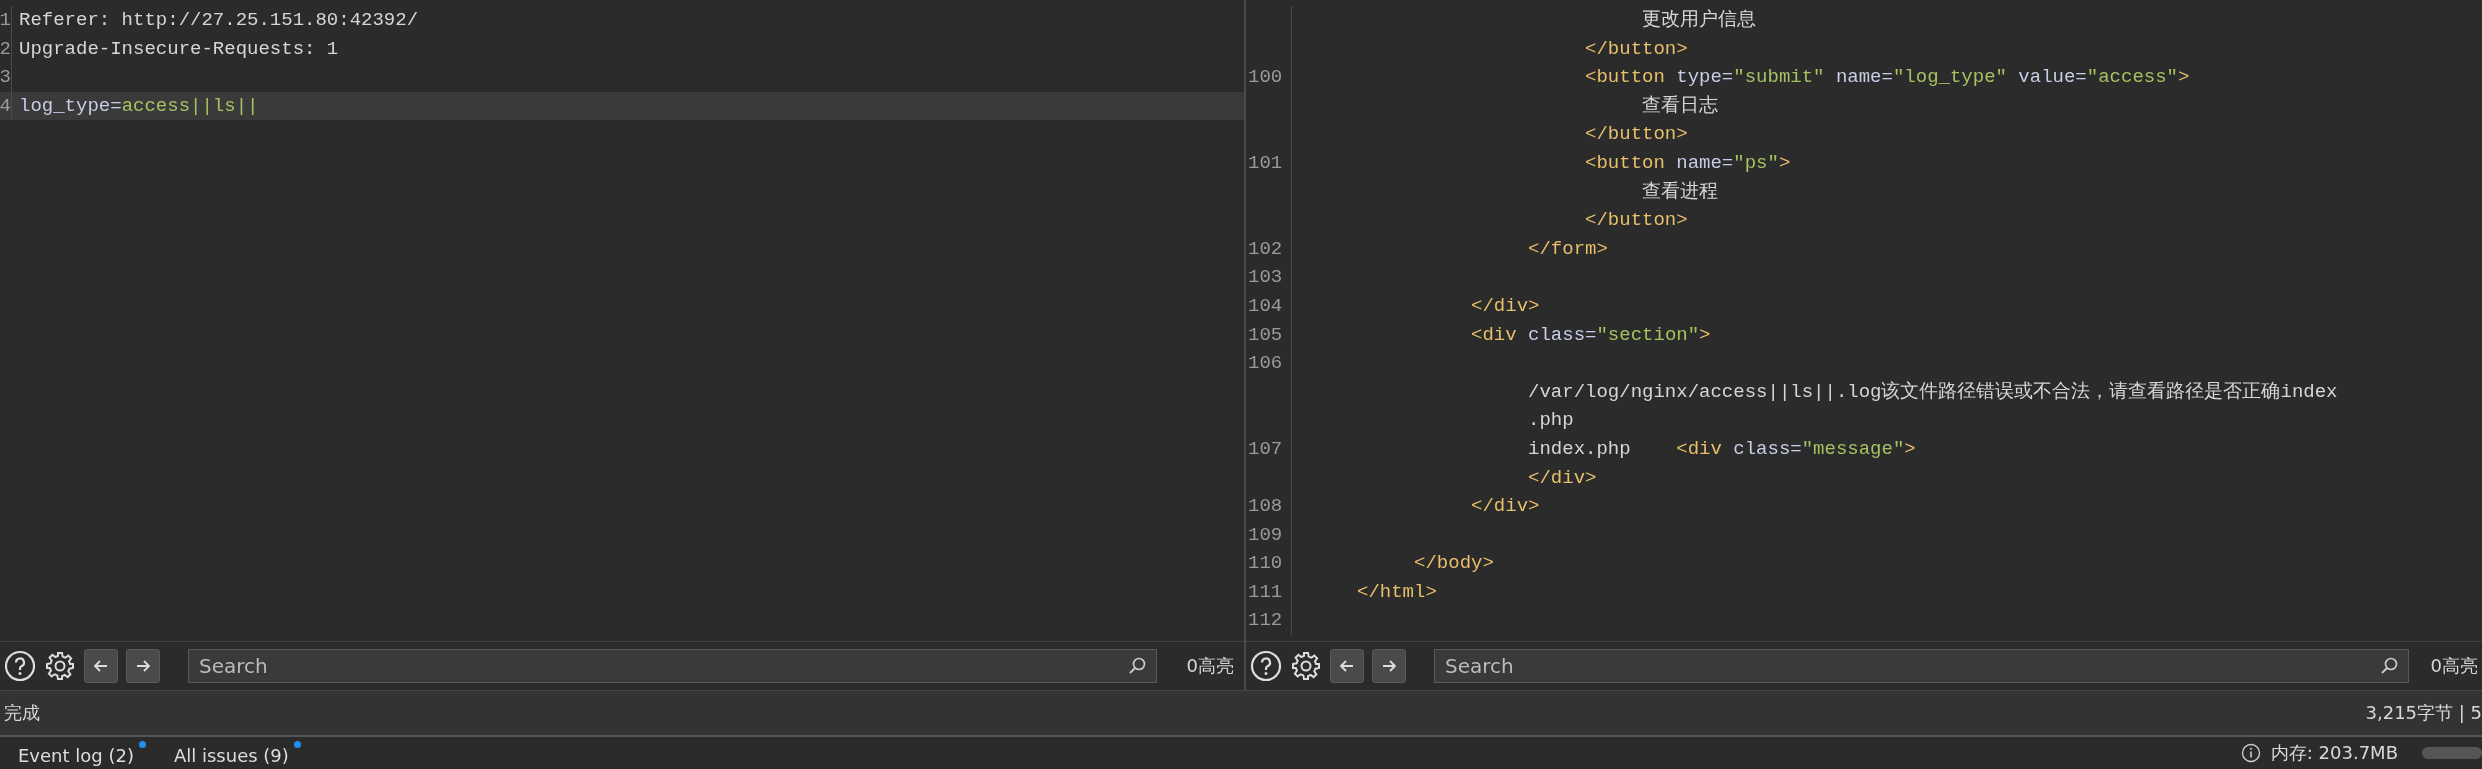  What do you see at coordinates (1269, 306) in the screenshot?
I see `line-number: 104` at bounding box center [1269, 306].